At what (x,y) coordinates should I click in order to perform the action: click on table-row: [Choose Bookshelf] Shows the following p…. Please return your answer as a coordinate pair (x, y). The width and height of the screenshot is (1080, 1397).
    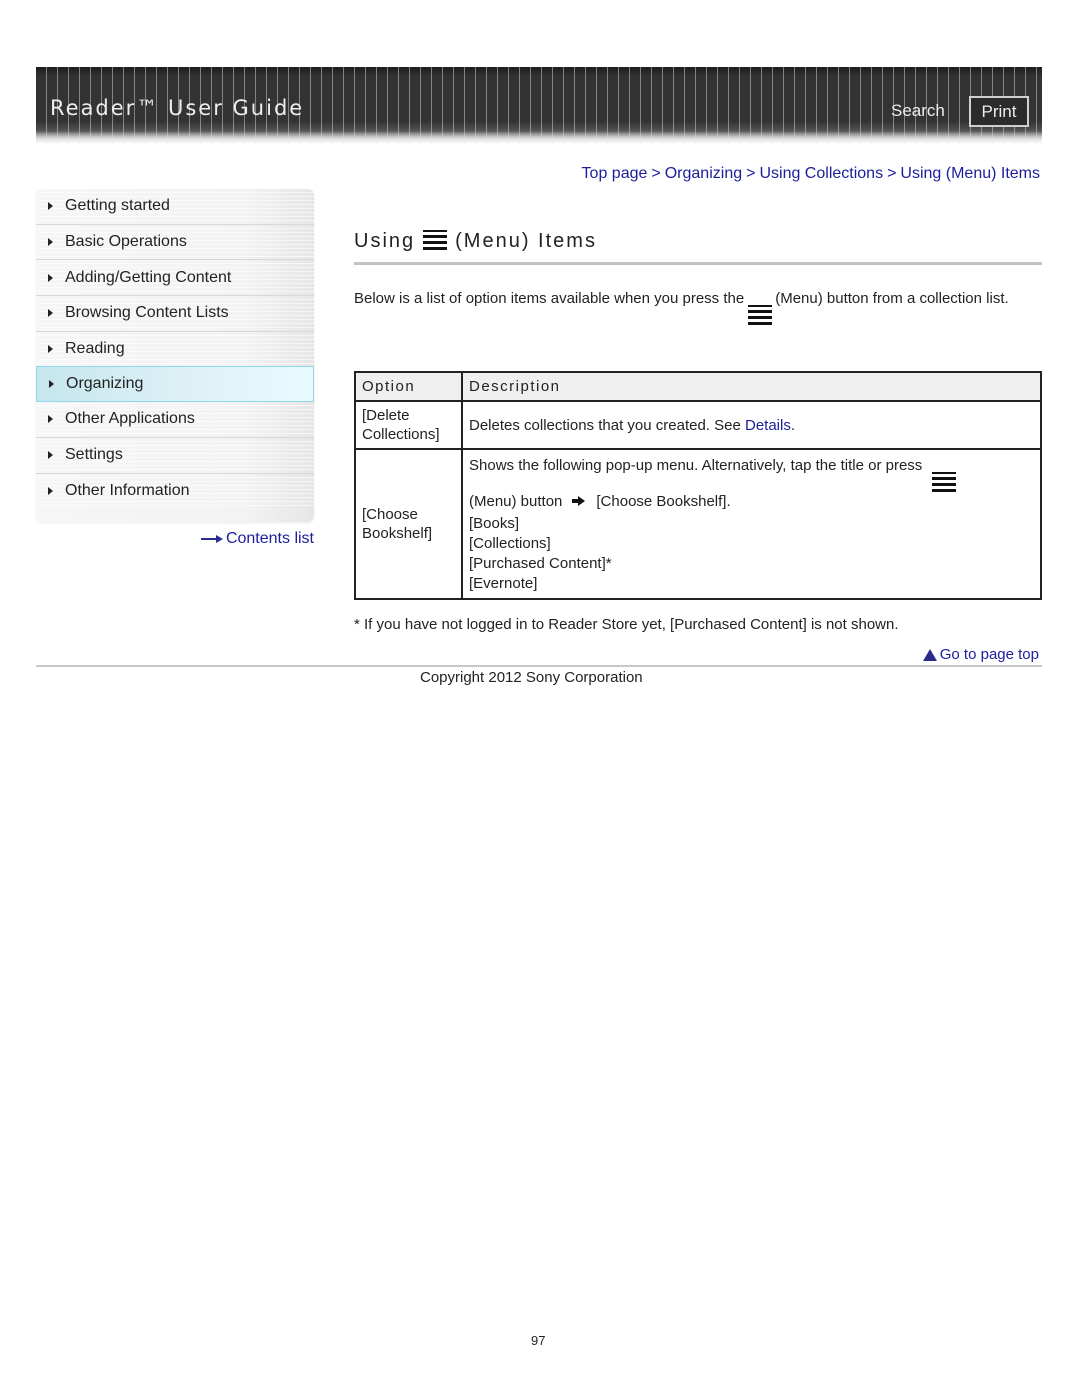
    Looking at the image, I should click on (698, 524).